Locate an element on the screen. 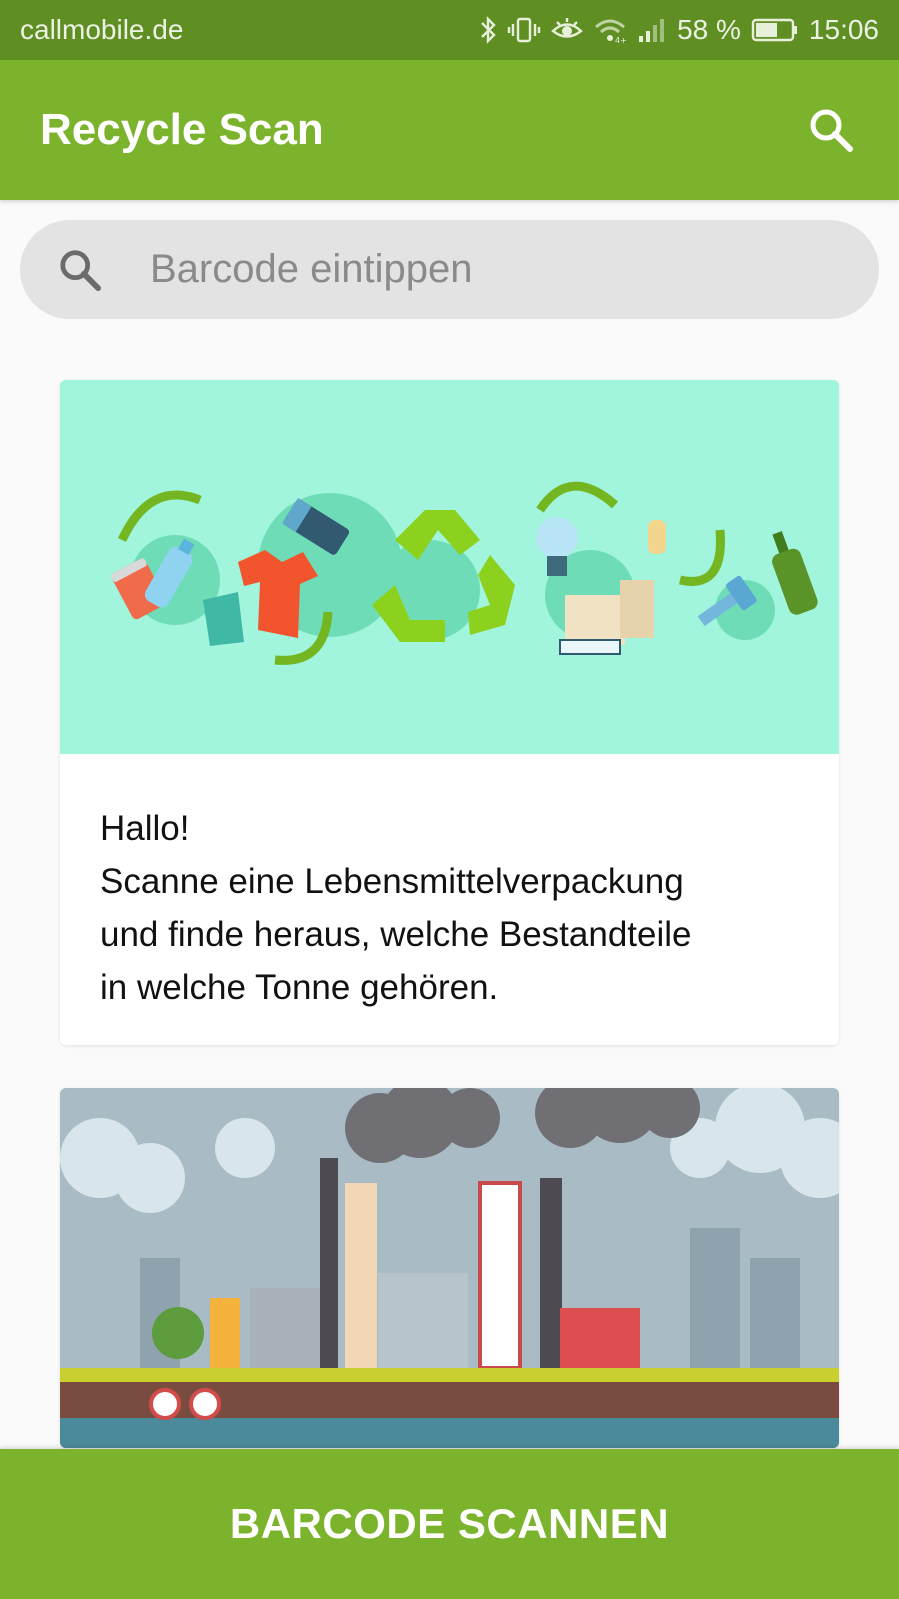  signal-icon is located at coordinates (652, 30).